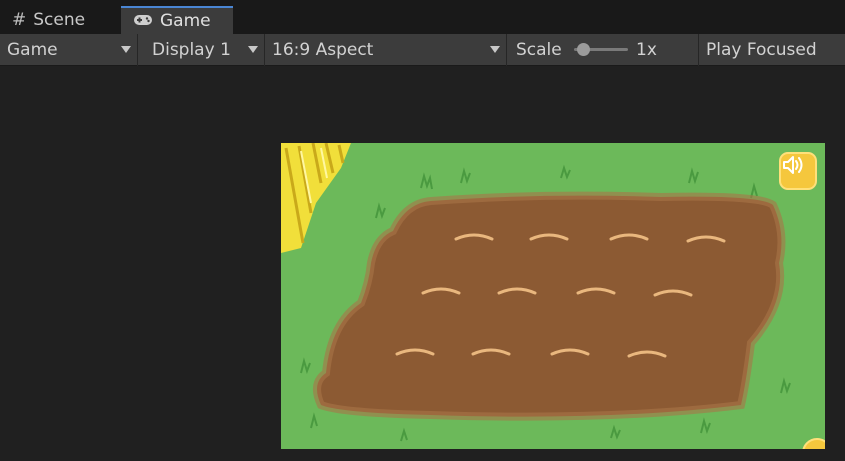 This screenshot has height=461, width=845. I want to click on view-select-dropdown: Game, so click(69, 50).